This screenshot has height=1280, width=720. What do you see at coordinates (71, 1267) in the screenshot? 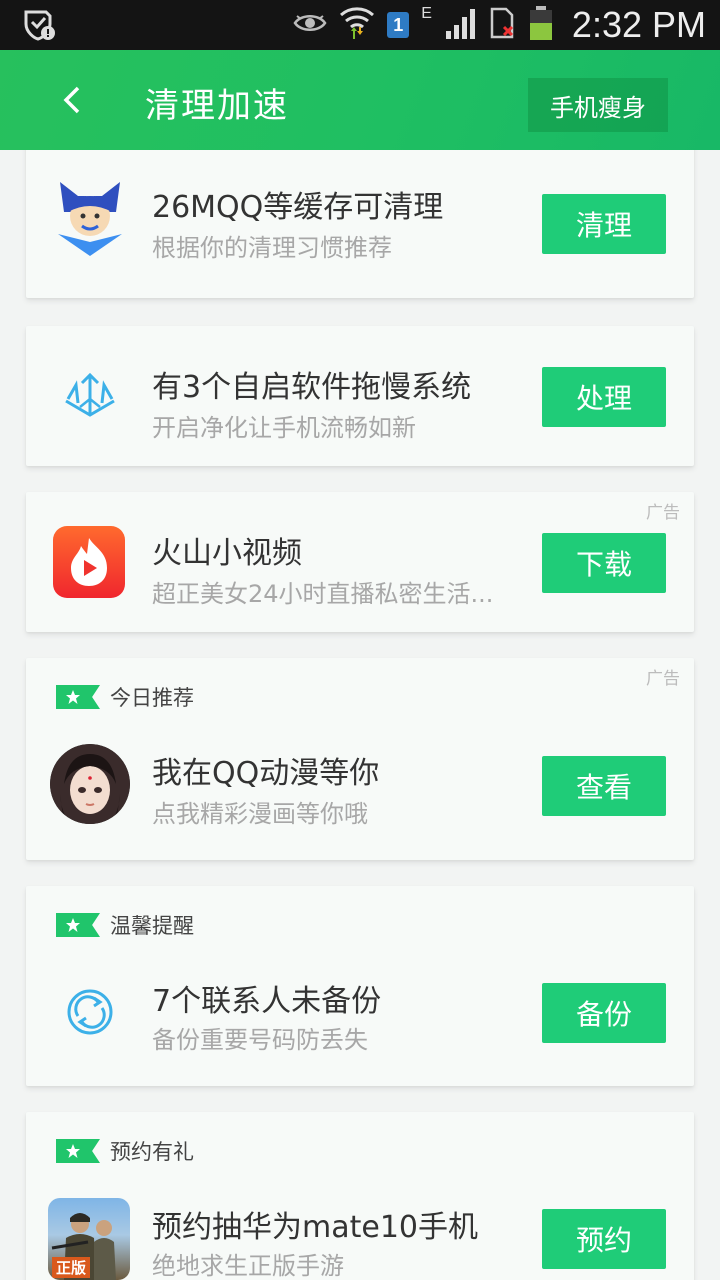
I see `official-version-badge: 正版` at bounding box center [71, 1267].